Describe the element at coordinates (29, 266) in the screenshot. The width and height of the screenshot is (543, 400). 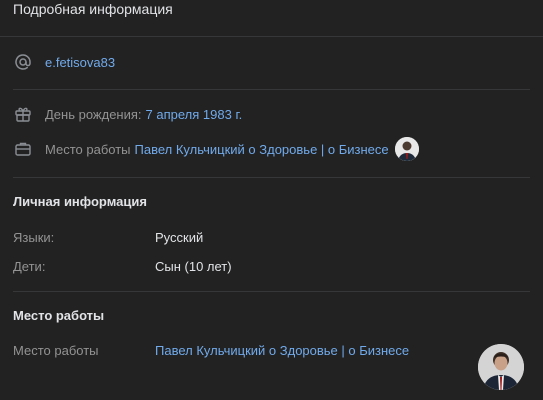
I see `children-label: Дети:` at that location.